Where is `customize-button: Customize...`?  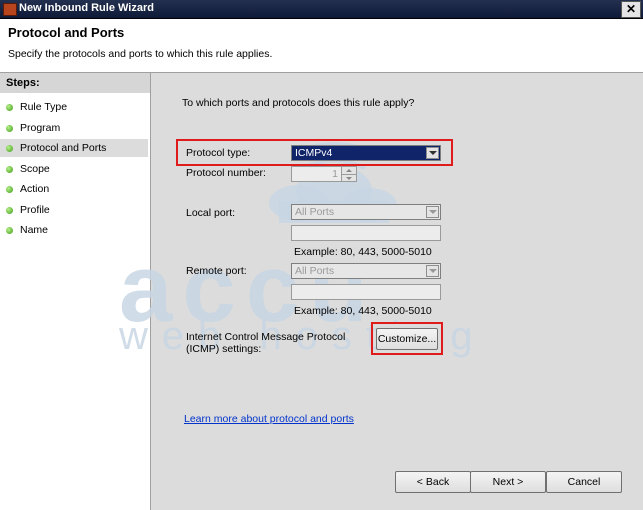
customize-button: Customize... is located at coordinates (407, 339).